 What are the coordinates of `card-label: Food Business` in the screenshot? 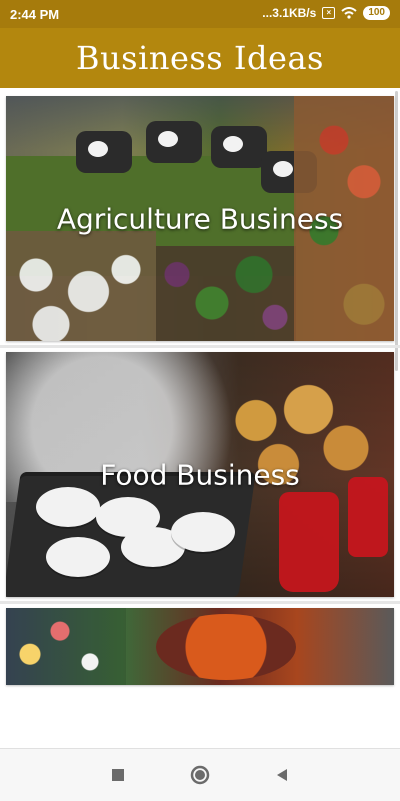 It's located at (200, 474).